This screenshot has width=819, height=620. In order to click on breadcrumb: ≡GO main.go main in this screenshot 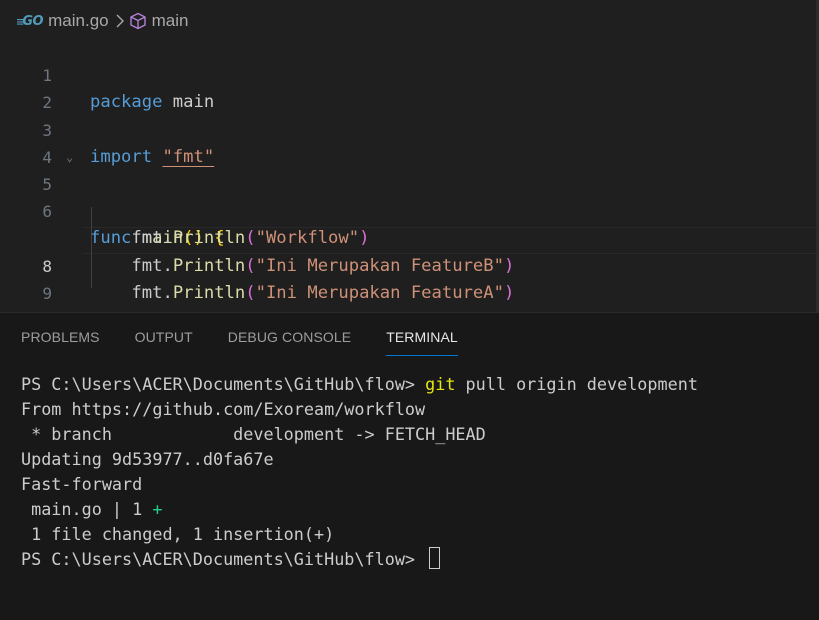, I will do `click(409, 21)`.